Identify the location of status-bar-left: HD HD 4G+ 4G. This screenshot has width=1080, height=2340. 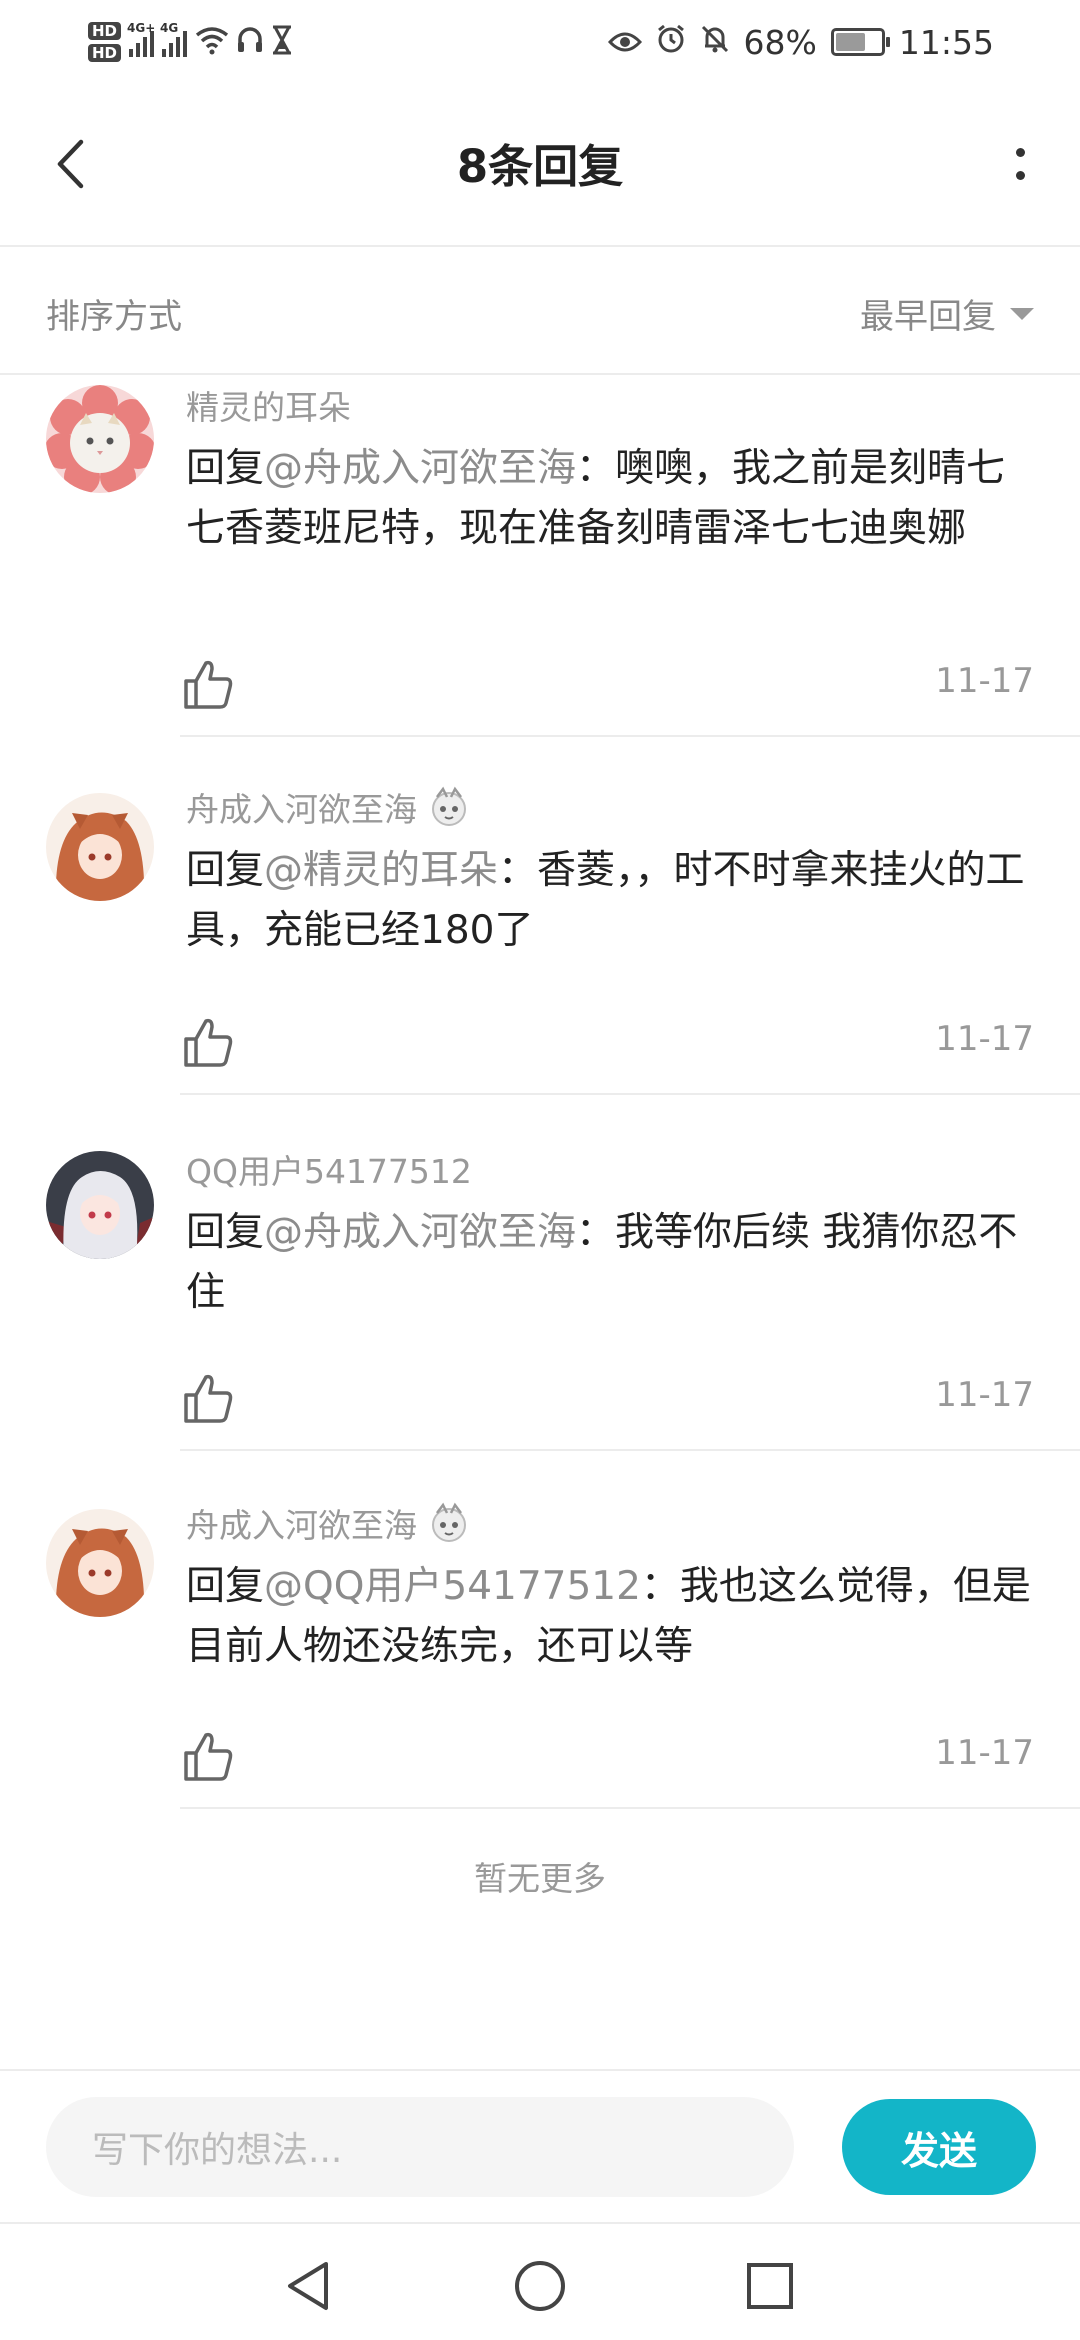
(190, 42).